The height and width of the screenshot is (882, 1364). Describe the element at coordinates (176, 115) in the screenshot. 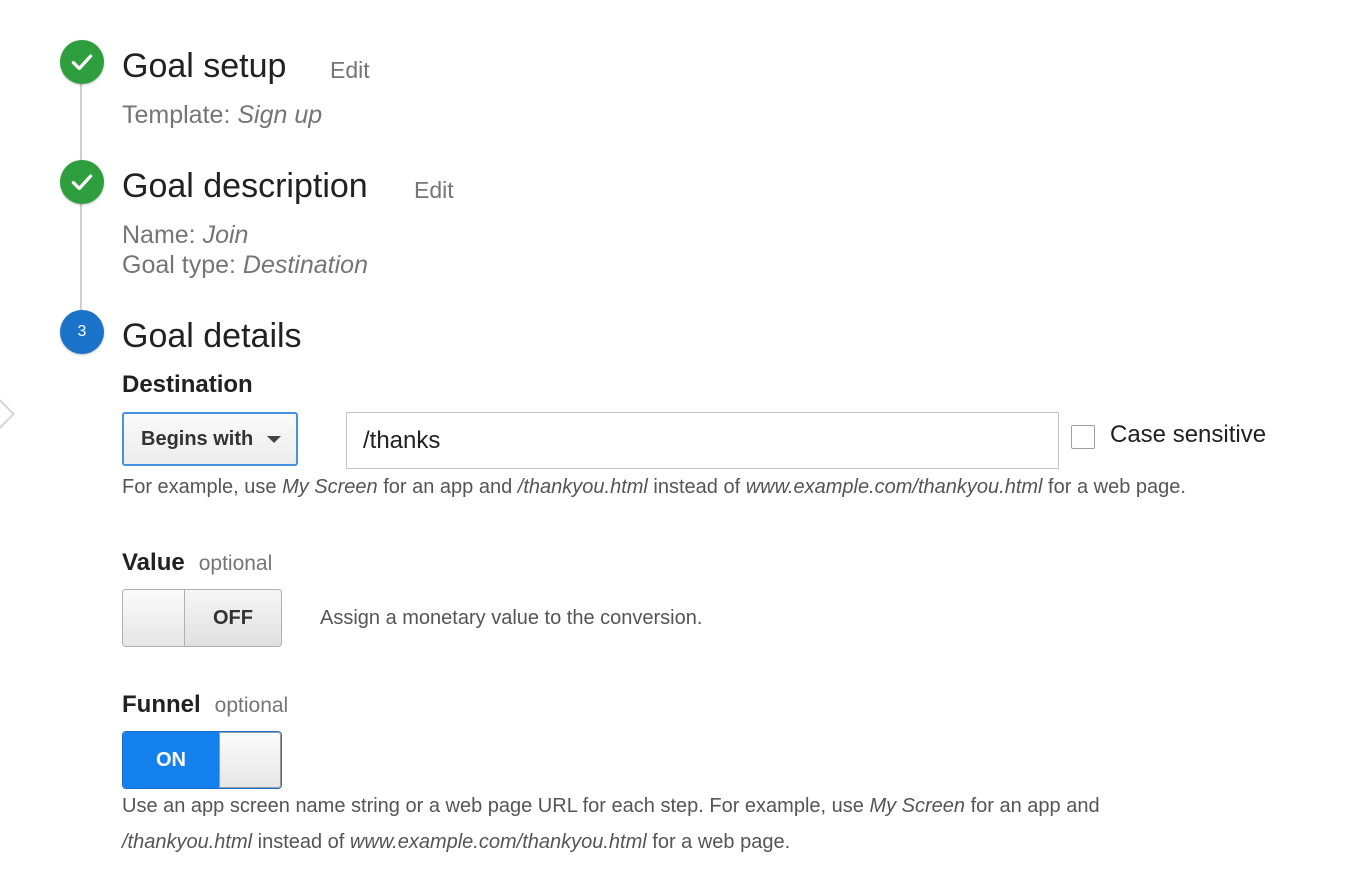

I see `template-label: Template:` at that location.